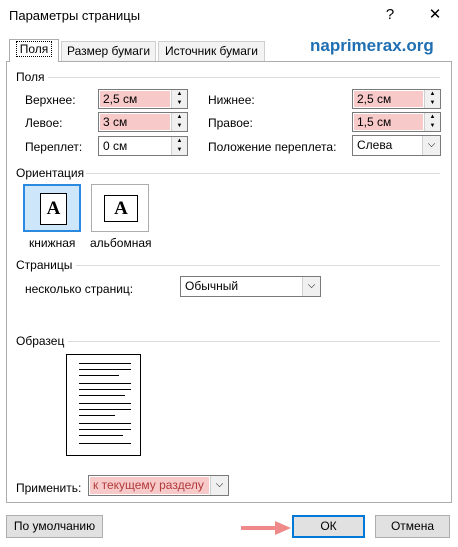 This screenshot has height=547, width=458. Describe the element at coordinates (372, 45) in the screenshot. I see `watermark: naprimerax.org` at that location.